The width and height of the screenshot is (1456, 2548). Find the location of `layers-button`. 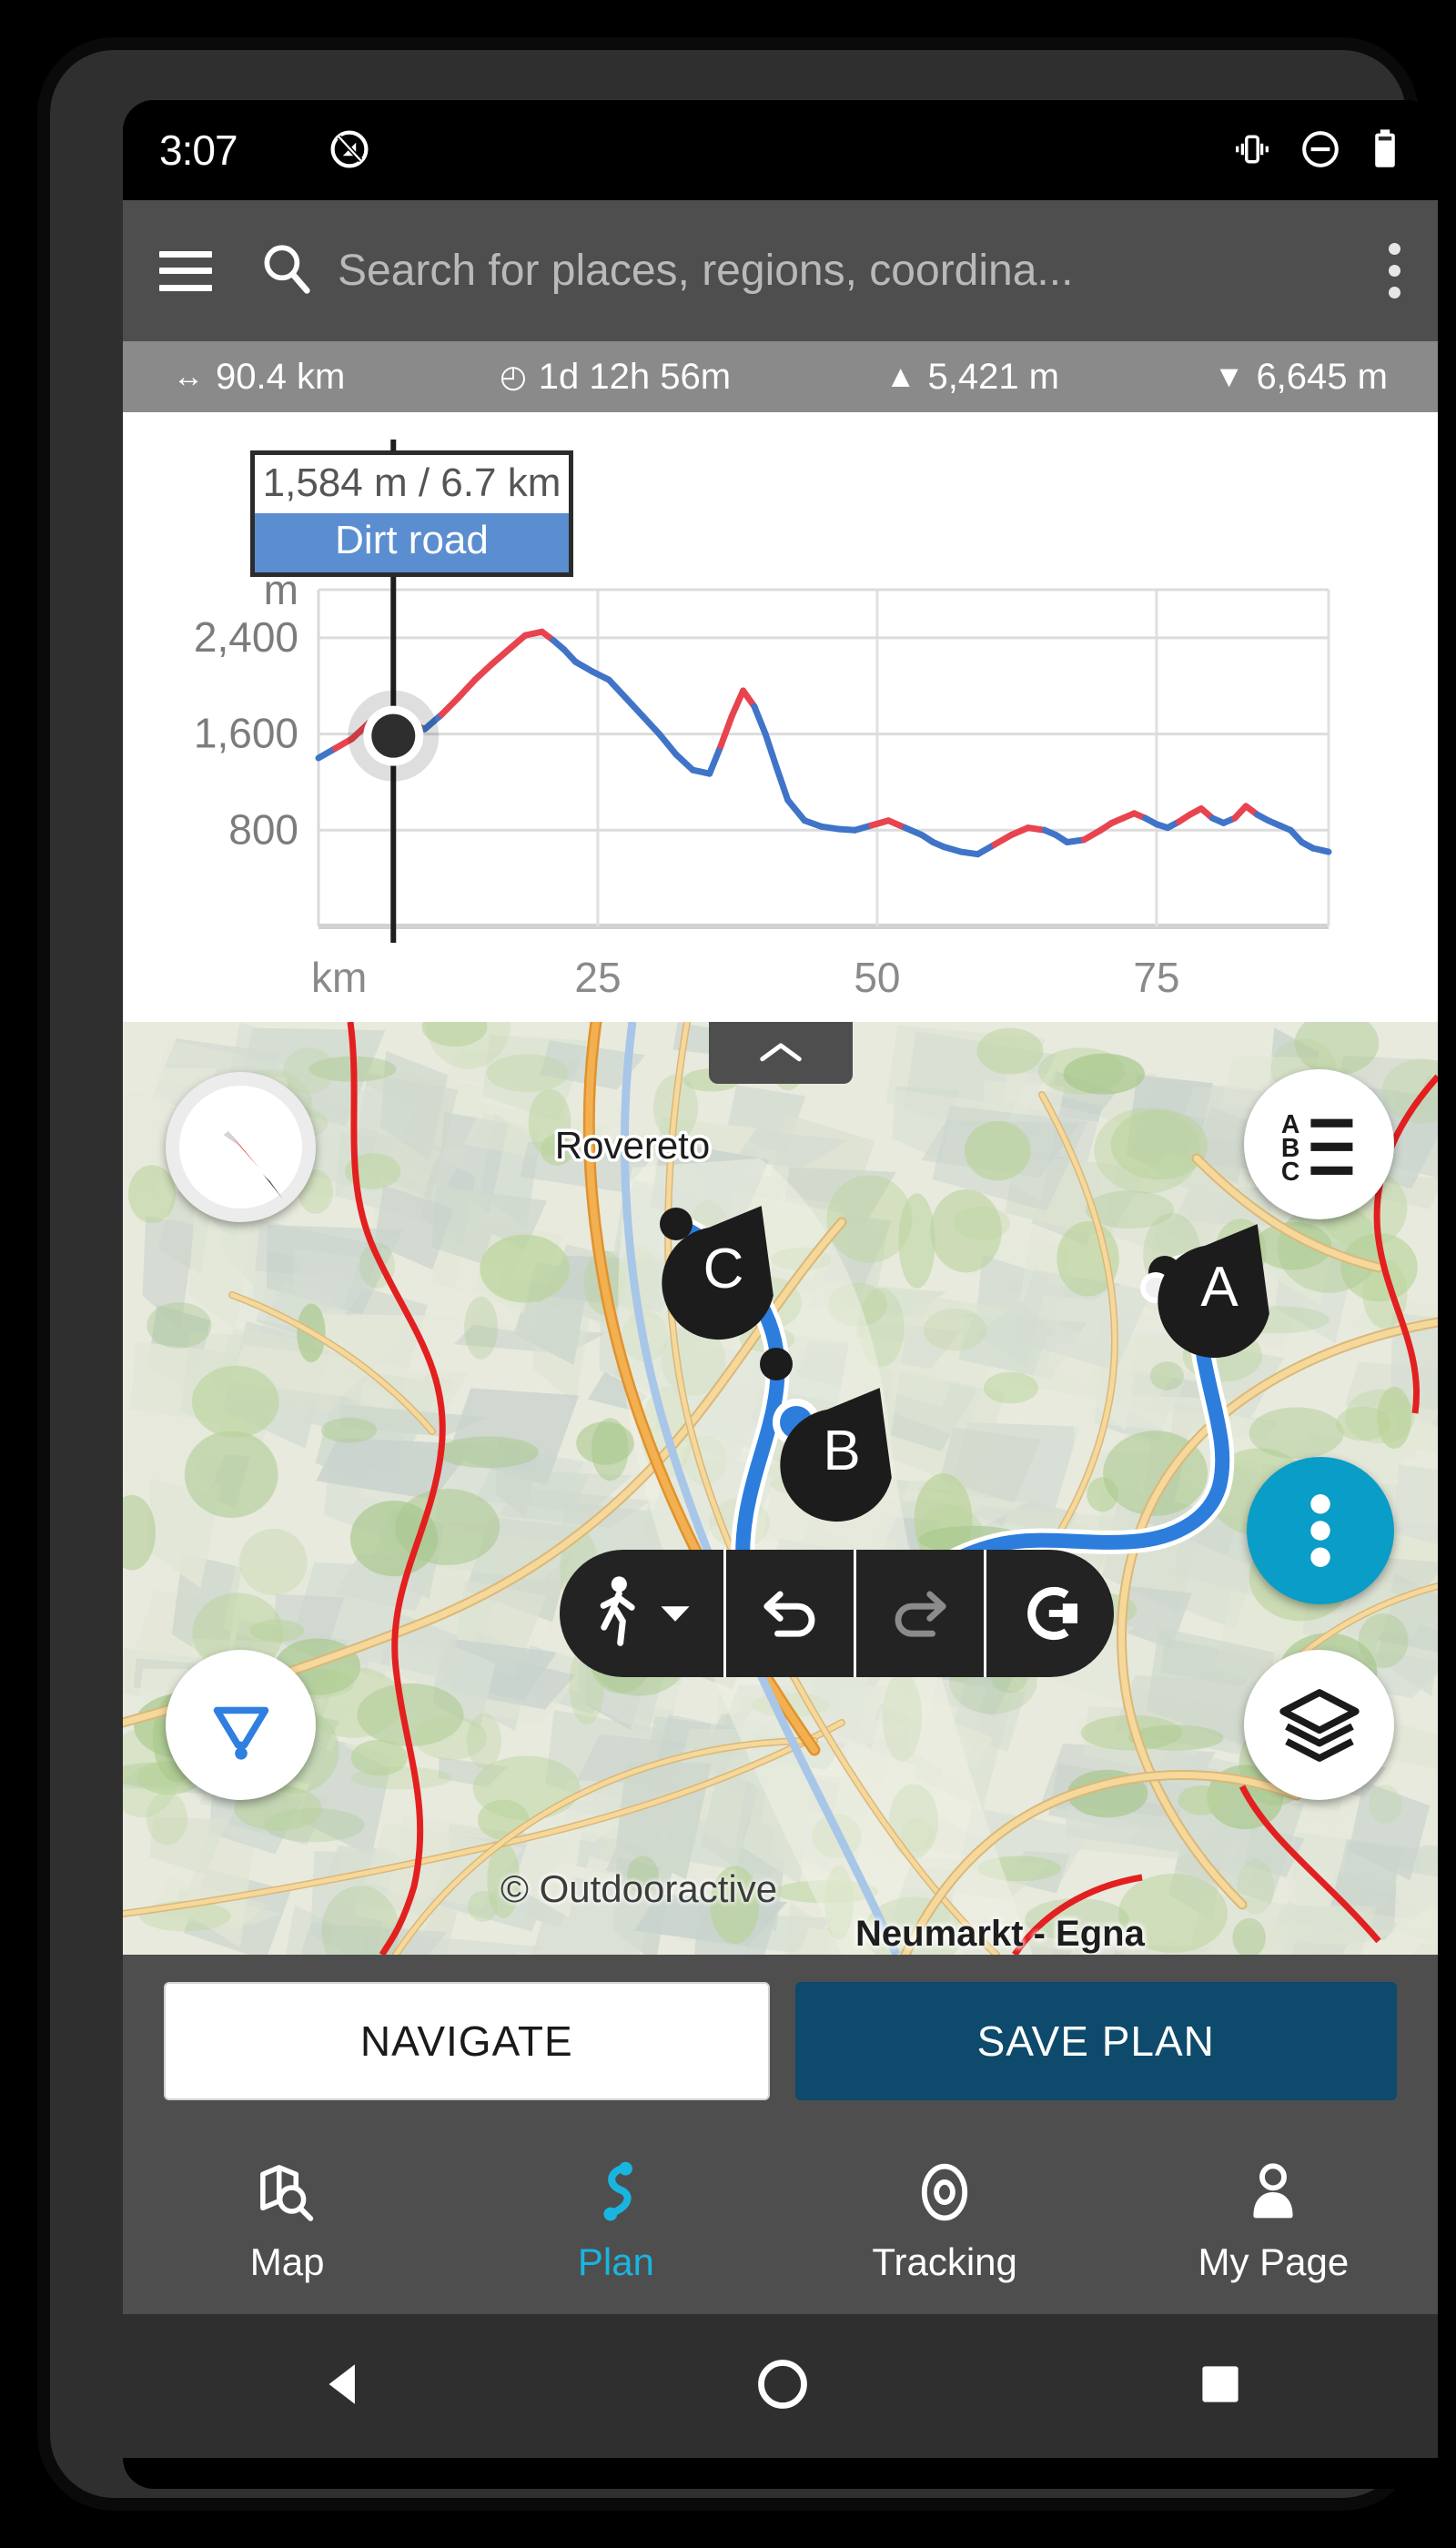

layers-button is located at coordinates (1319, 1725).